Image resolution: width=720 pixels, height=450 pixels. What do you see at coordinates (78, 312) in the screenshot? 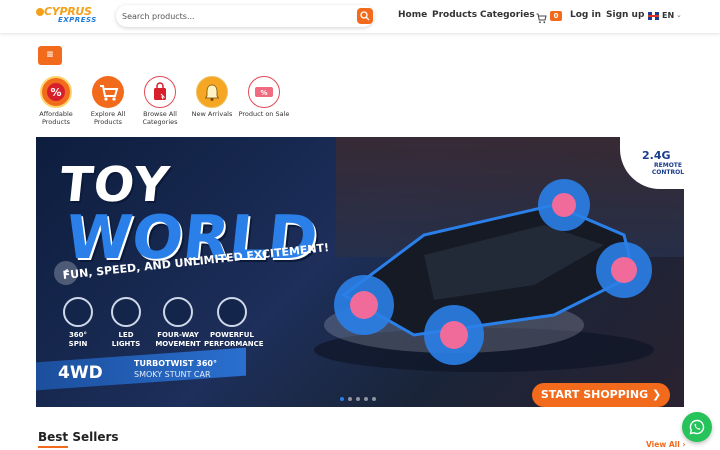
I see `spin-icon` at bounding box center [78, 312].